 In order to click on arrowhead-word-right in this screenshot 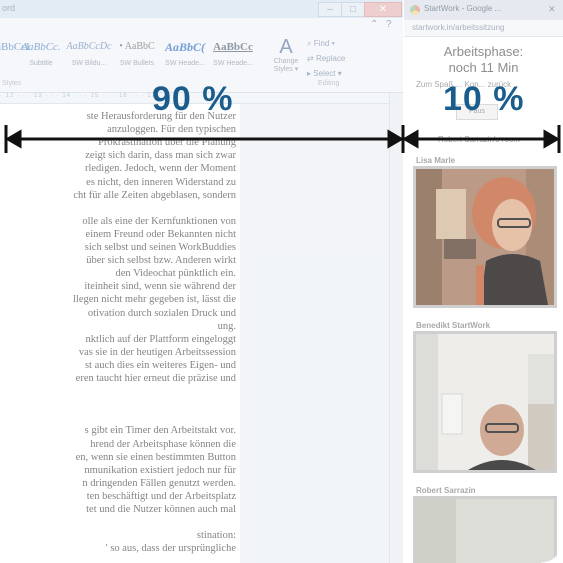, I will do `click(395, 139)`.